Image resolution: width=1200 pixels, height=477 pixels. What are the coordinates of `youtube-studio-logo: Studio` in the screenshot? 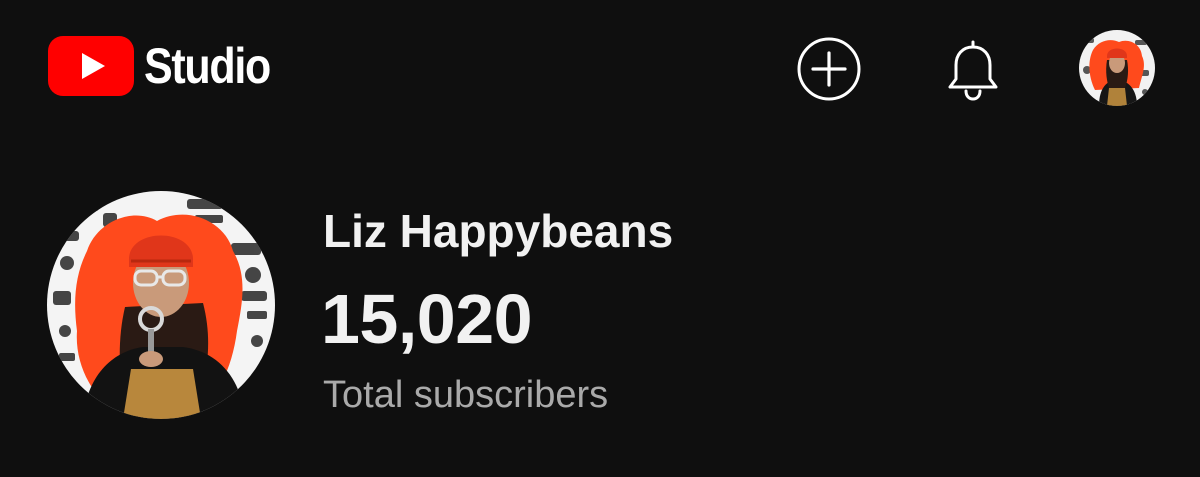 It's located at (169, 66).